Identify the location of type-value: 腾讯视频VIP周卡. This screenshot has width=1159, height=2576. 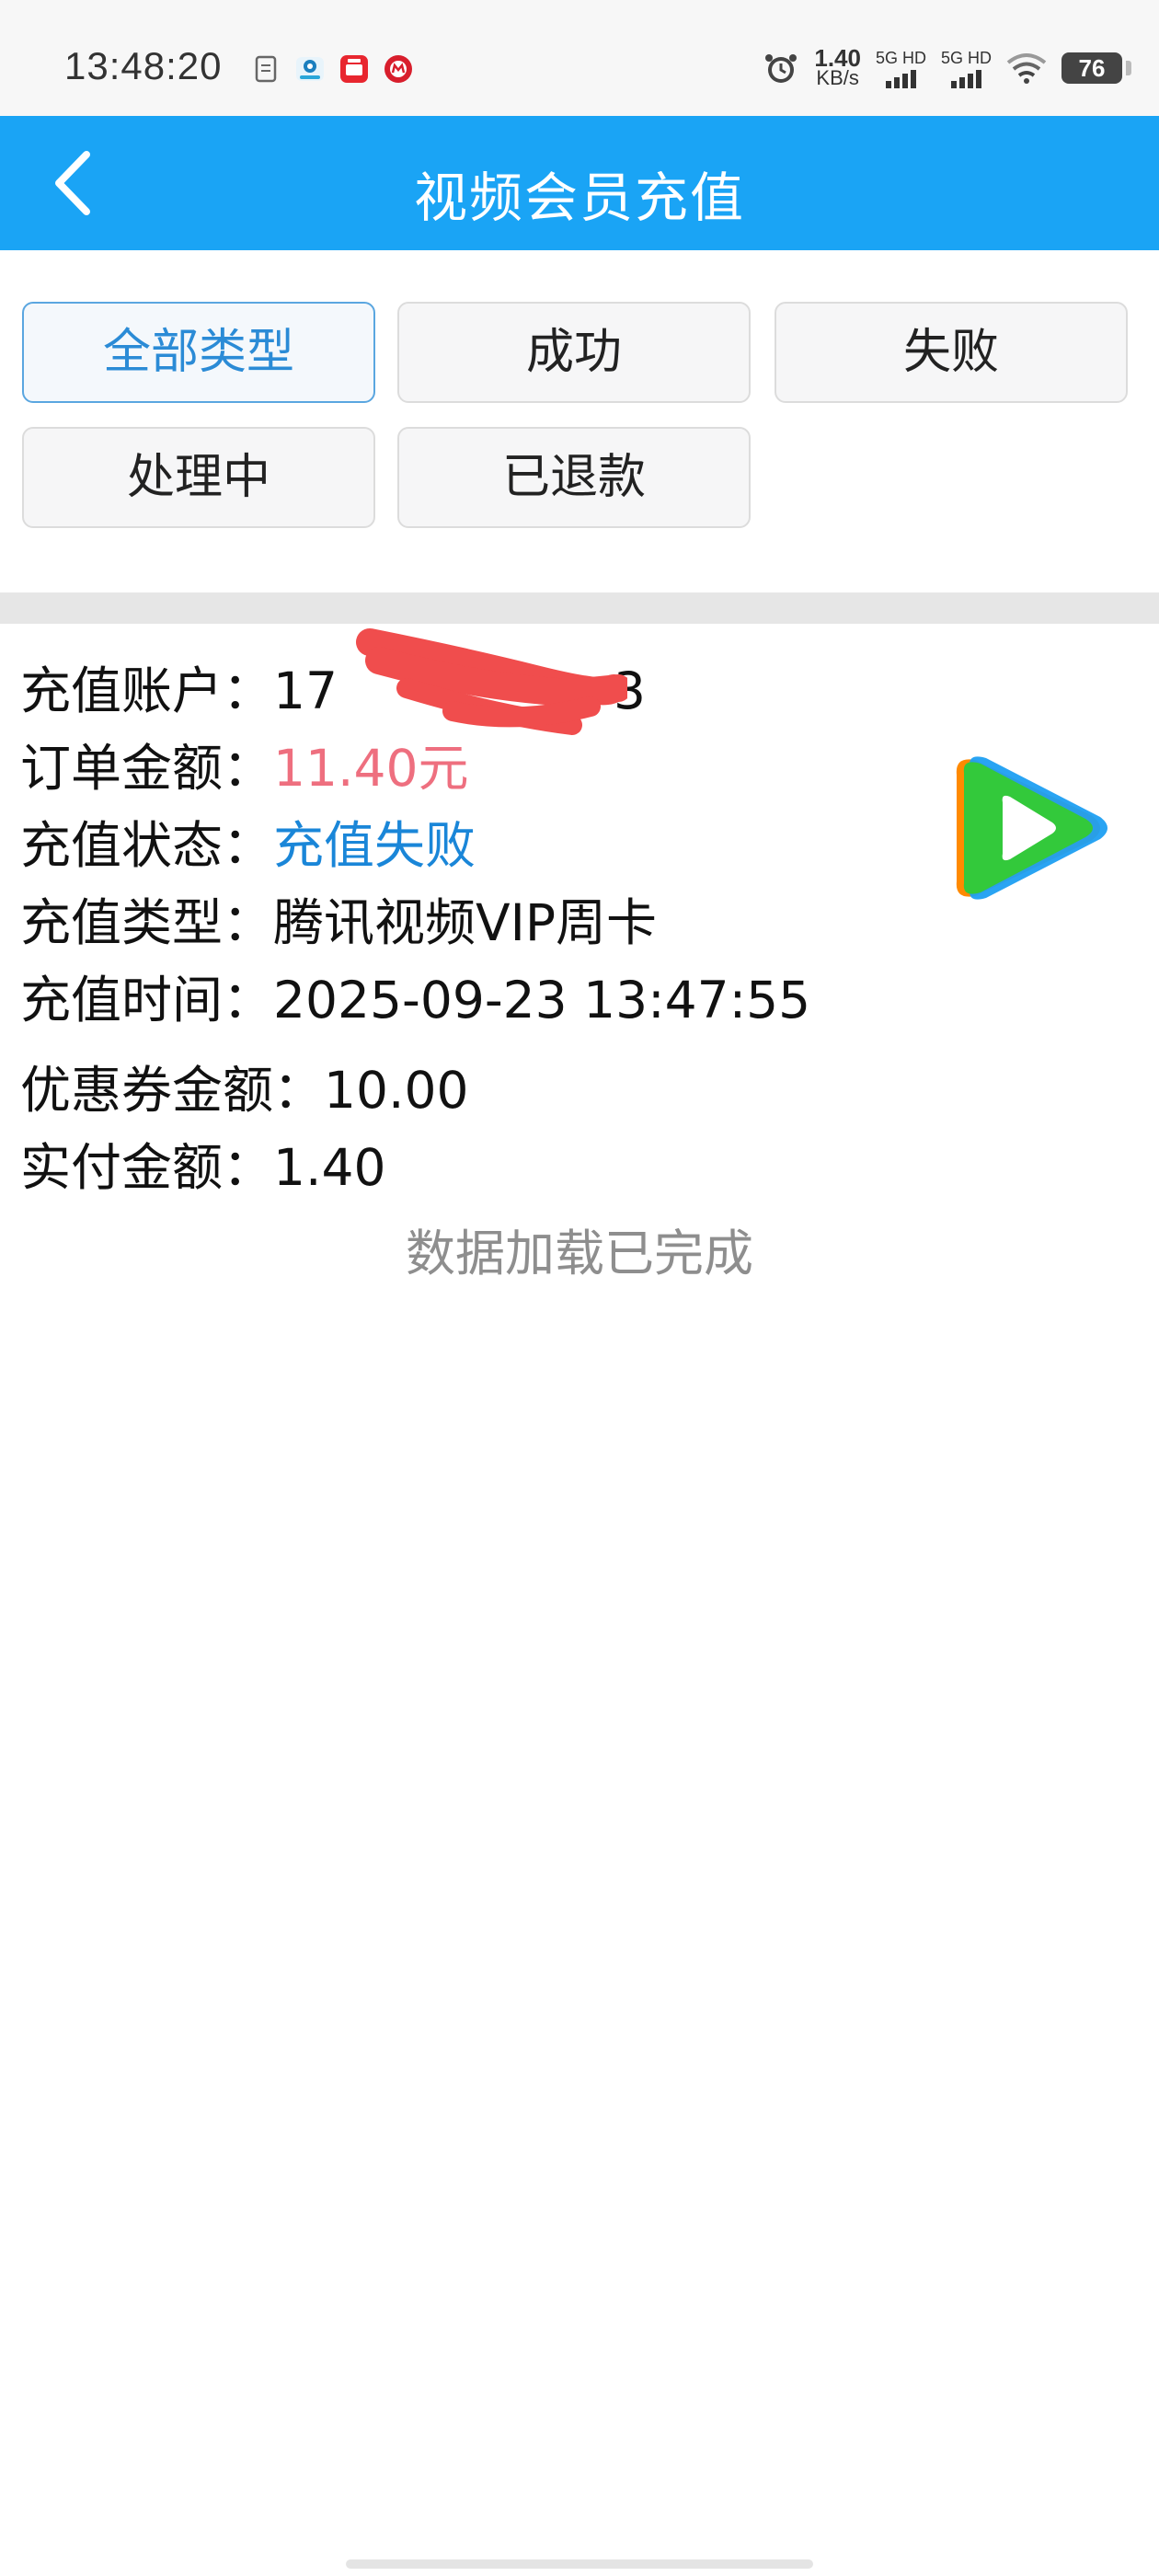
(465, 922).